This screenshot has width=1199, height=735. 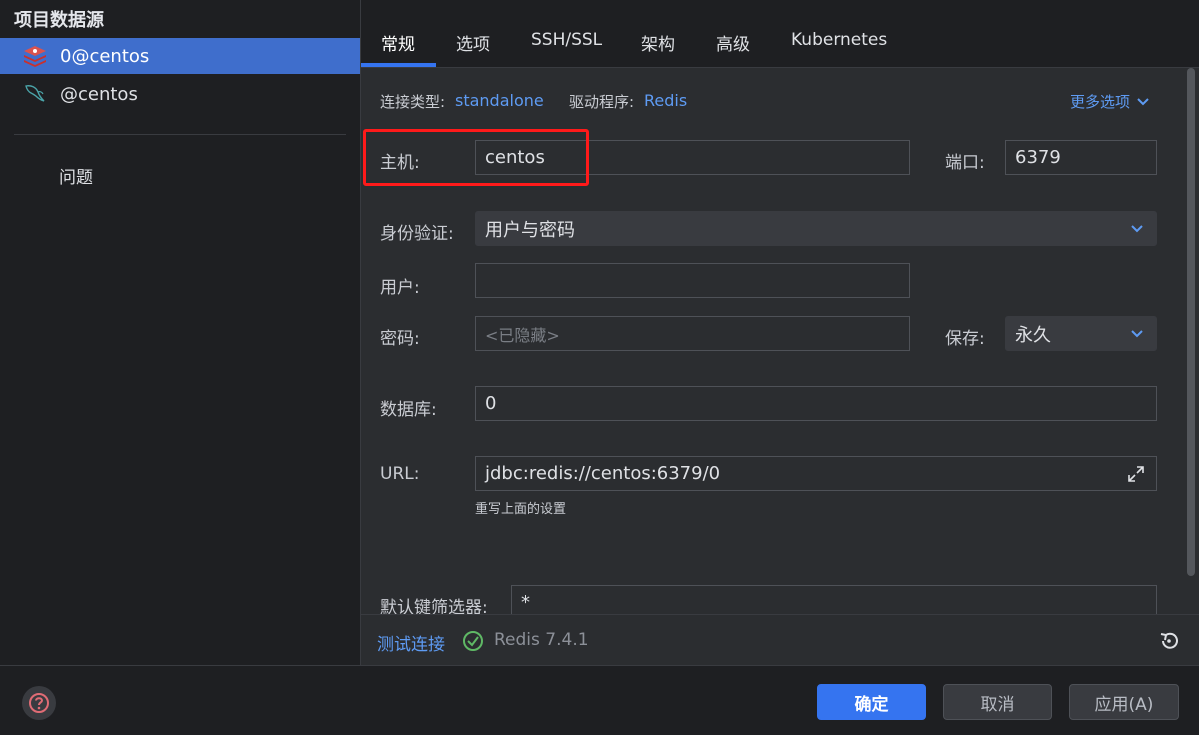 I want to click on password-input: <已隐藏>, so click(x=692, y=333).